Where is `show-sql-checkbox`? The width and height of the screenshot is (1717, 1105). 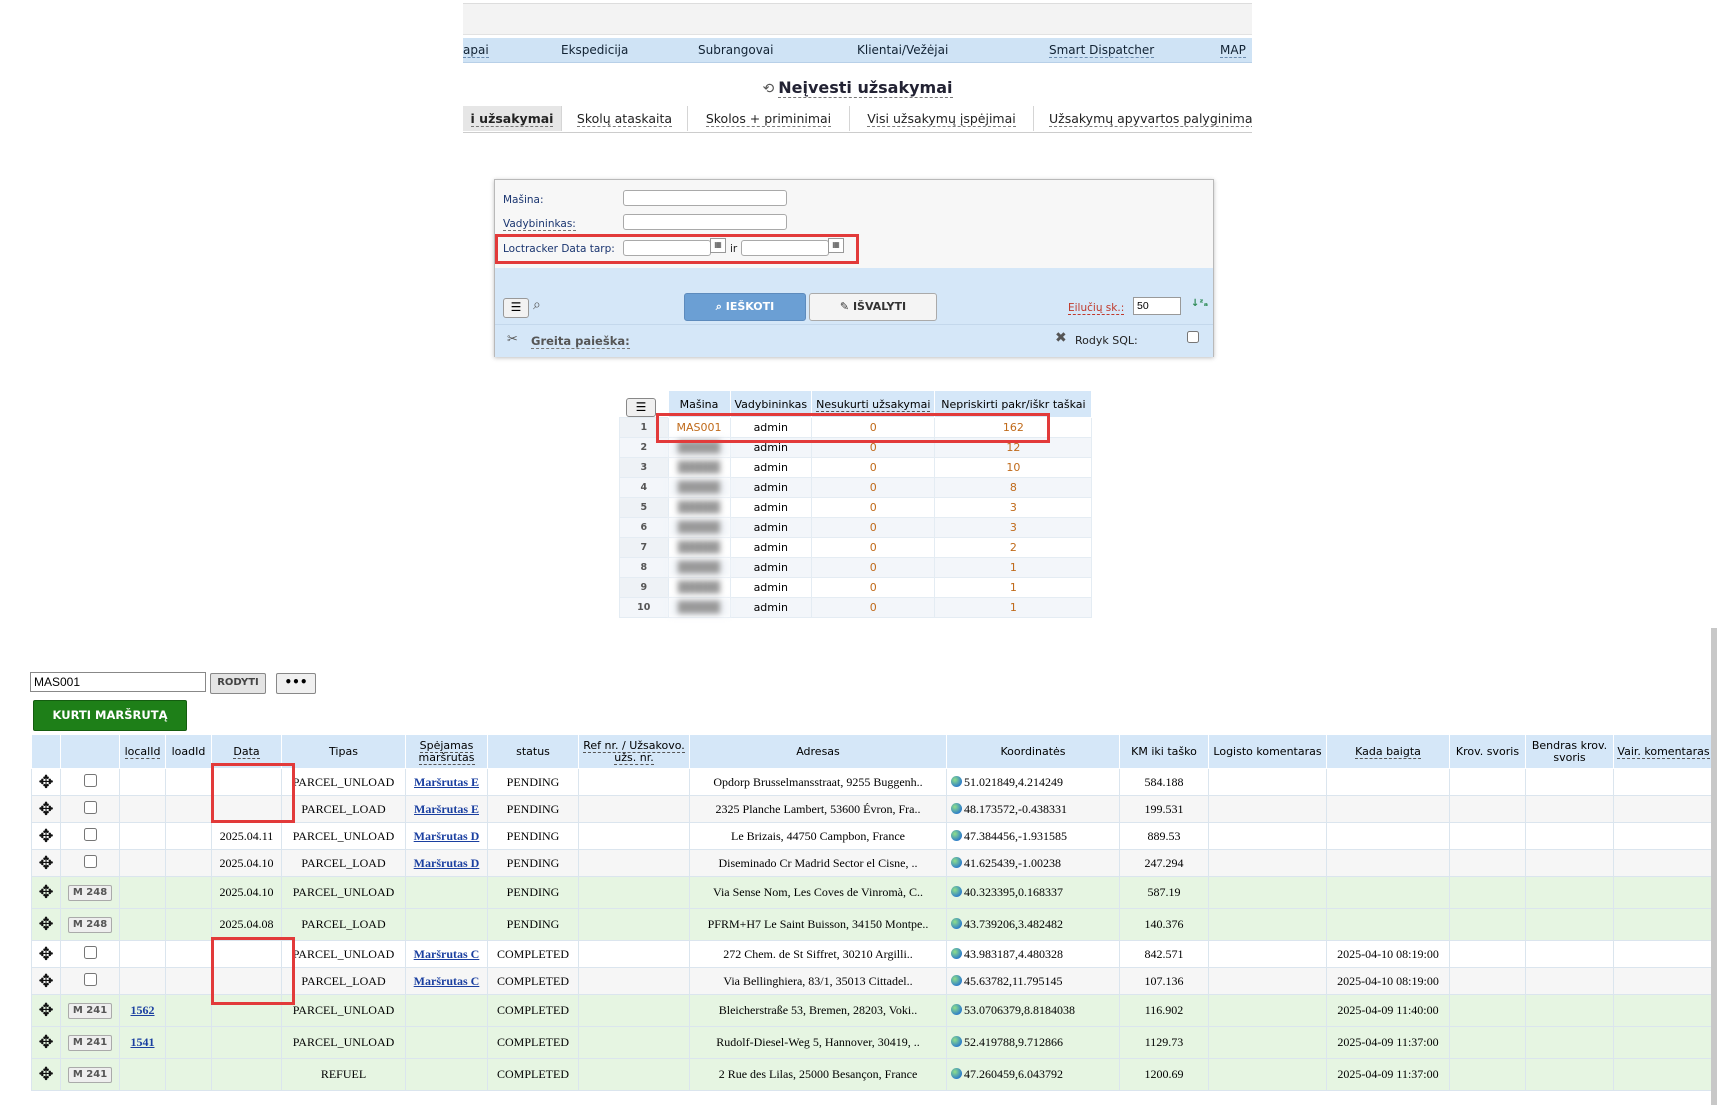 show-sql-checkbox is located at coordinates (1193, 337).